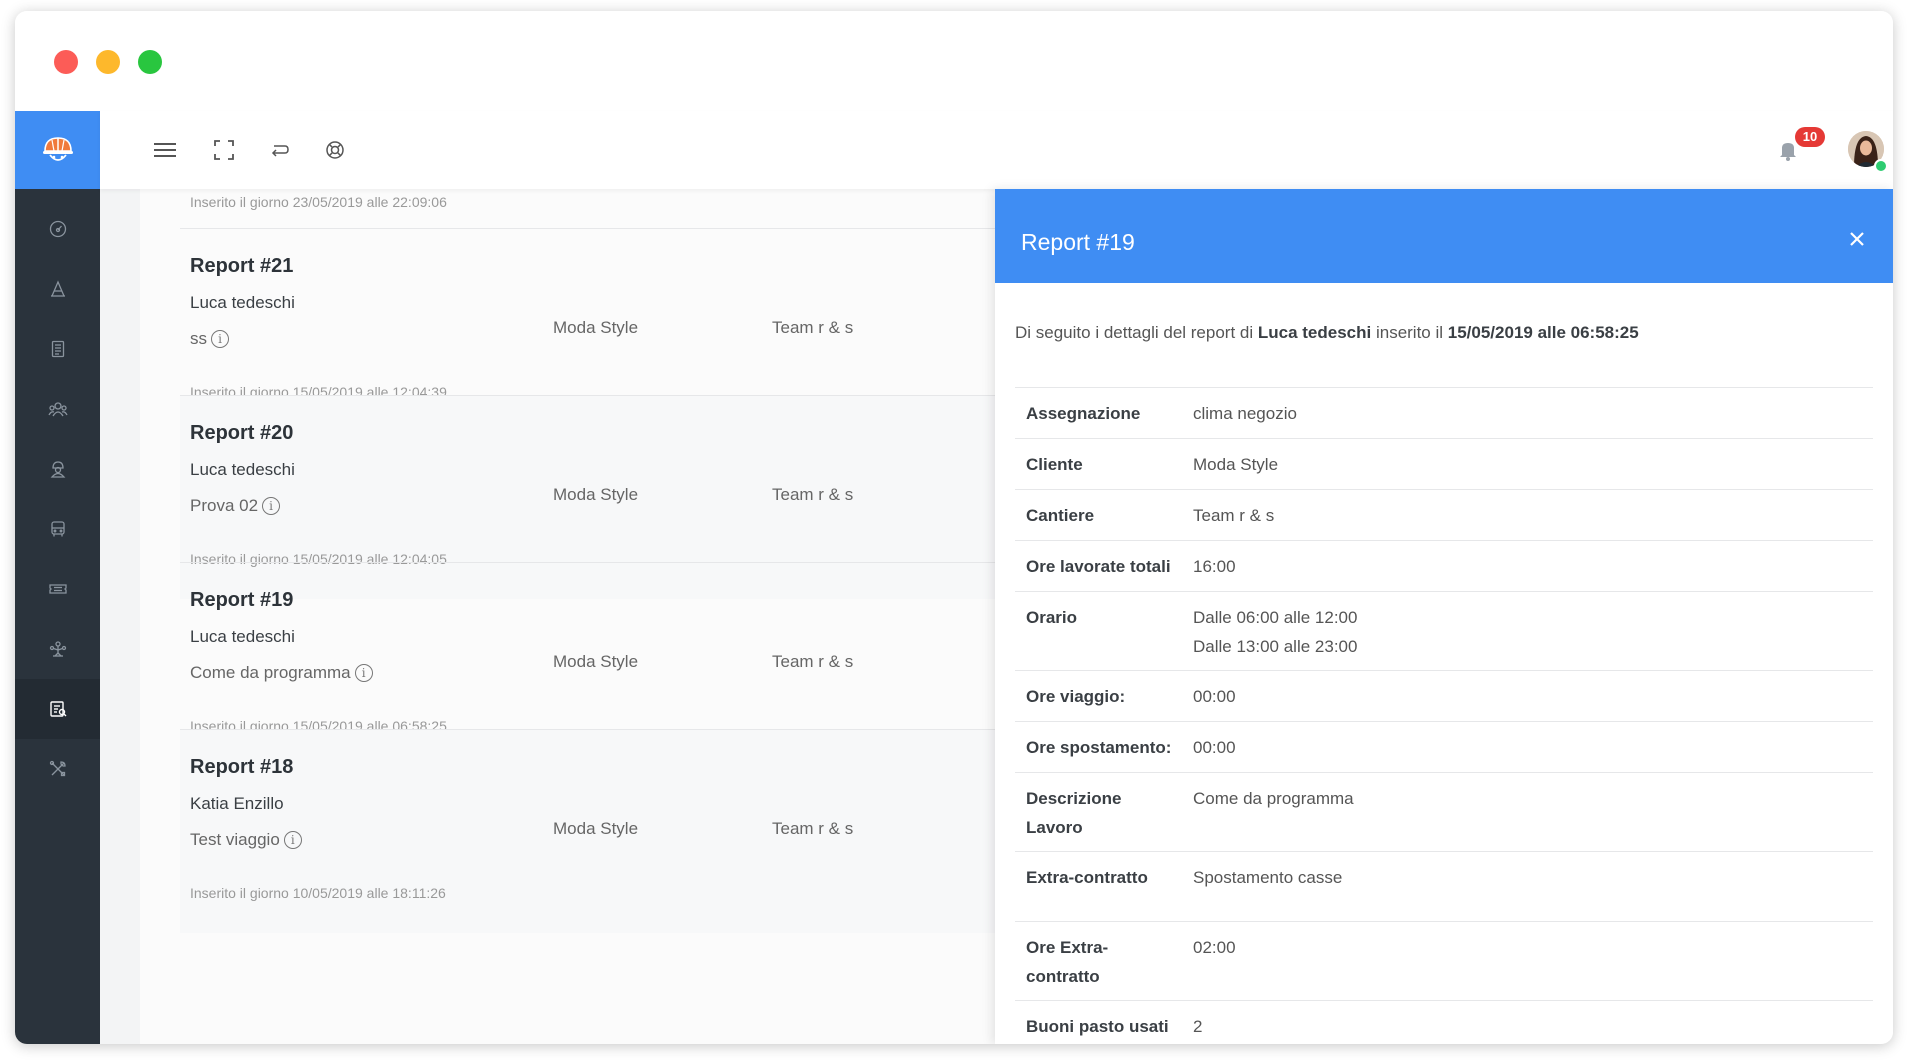 The image size is (1908, 1064). I want to click on brand-logo, so click(57, 150).